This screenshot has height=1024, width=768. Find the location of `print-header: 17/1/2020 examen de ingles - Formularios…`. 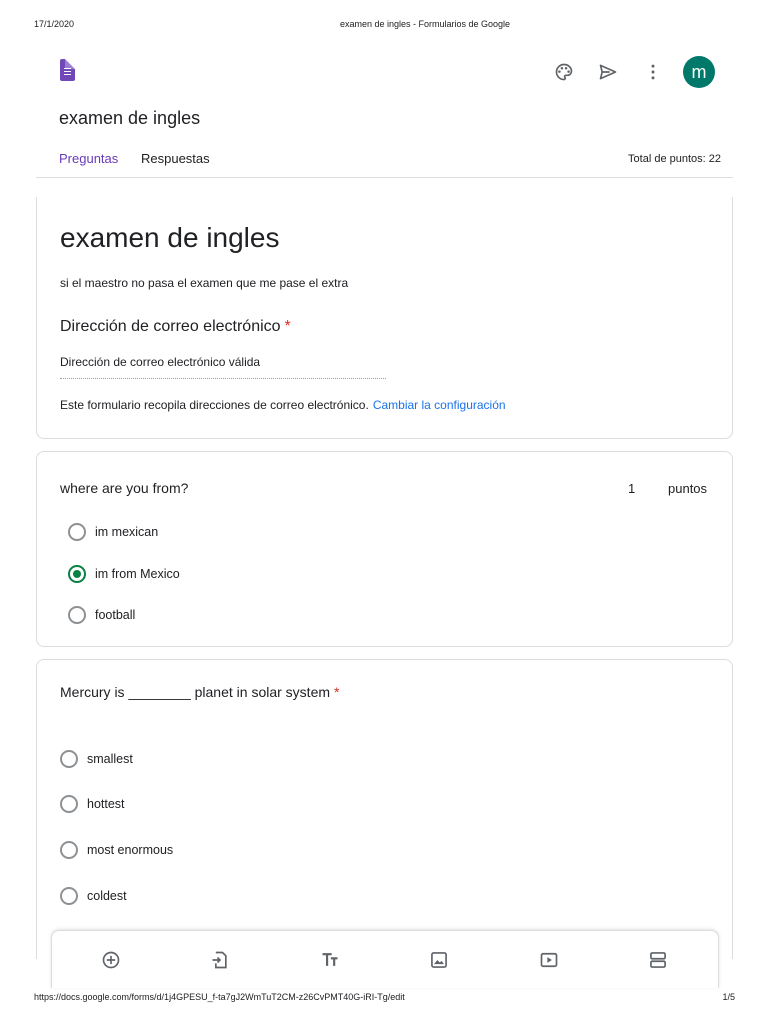

print-header: 17/1/2020 examen de ingles - Formularios… is located at coordinates (384, 26).